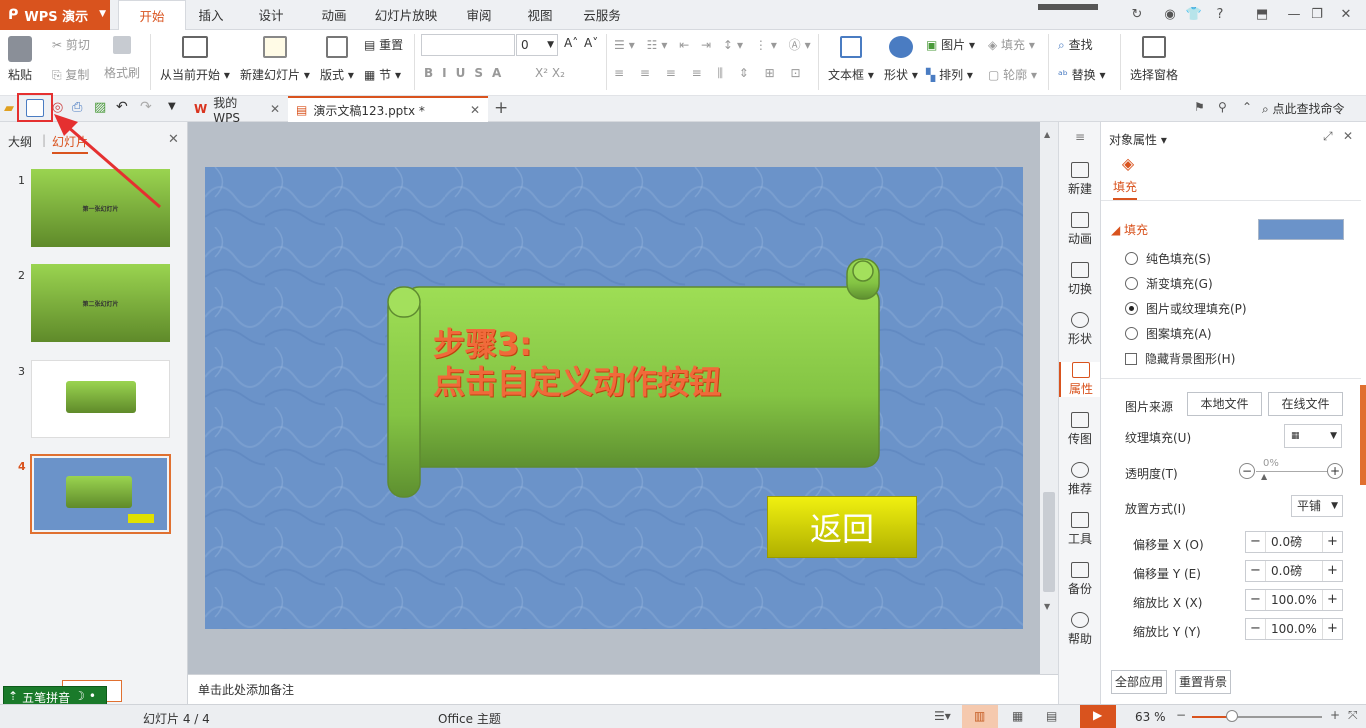 Image resolution: width=1366 pixels, height=728 pixels. Describe the element at coordinates (1220, 15) in the screenshot. I see `help-icon: ?` at that location.